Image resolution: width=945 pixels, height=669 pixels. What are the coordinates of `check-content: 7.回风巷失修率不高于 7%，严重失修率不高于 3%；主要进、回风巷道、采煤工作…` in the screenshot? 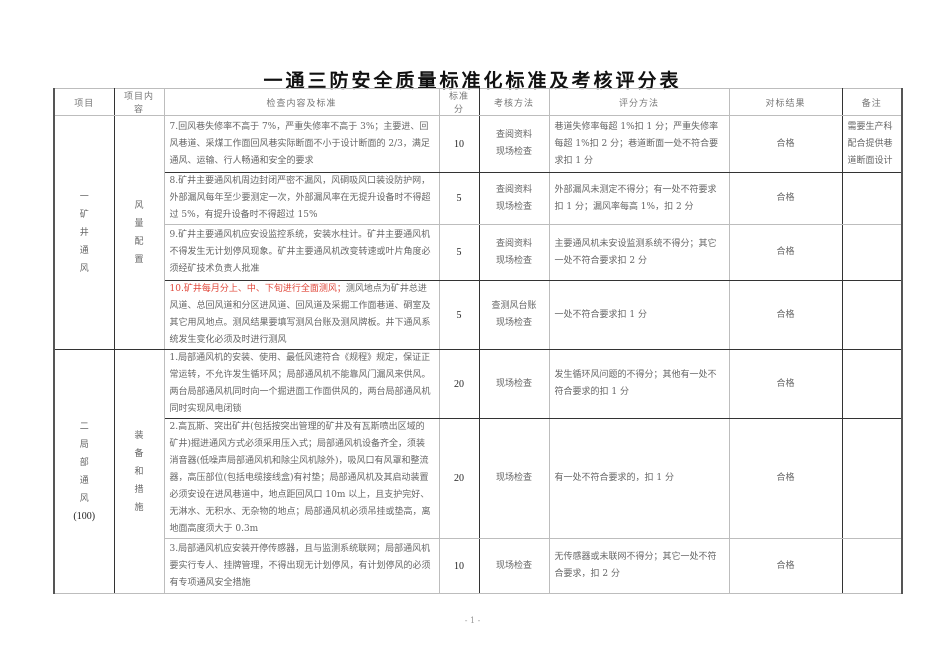 It's located at (301, 144).